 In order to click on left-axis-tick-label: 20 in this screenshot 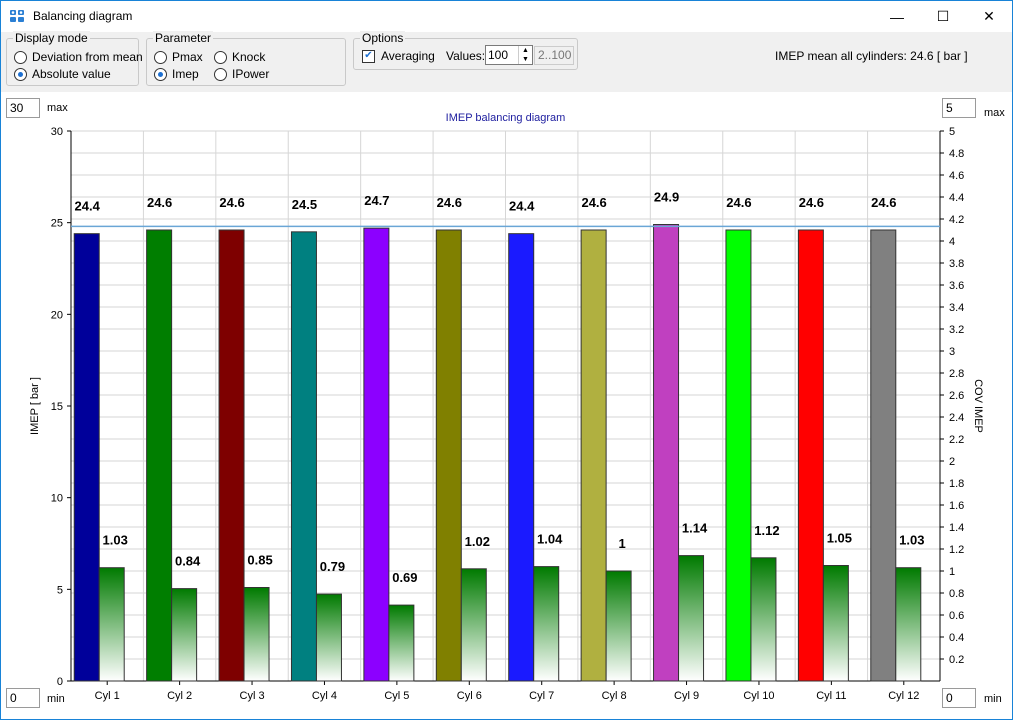, I will do `click(57, 315)`.